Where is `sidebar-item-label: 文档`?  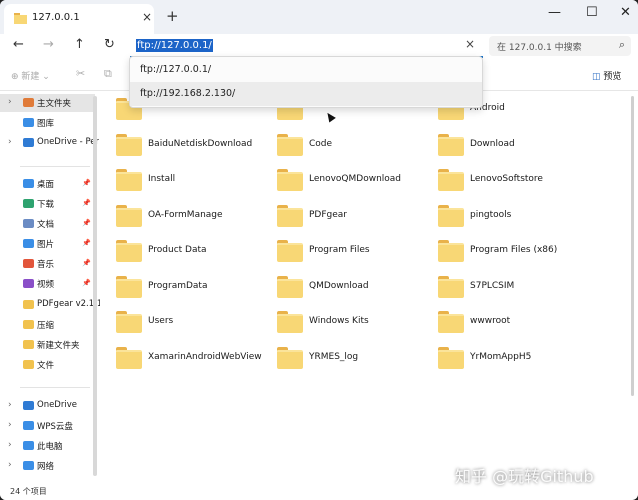
sidebar-item-label: 文档 is located at coordinates (46, 225).